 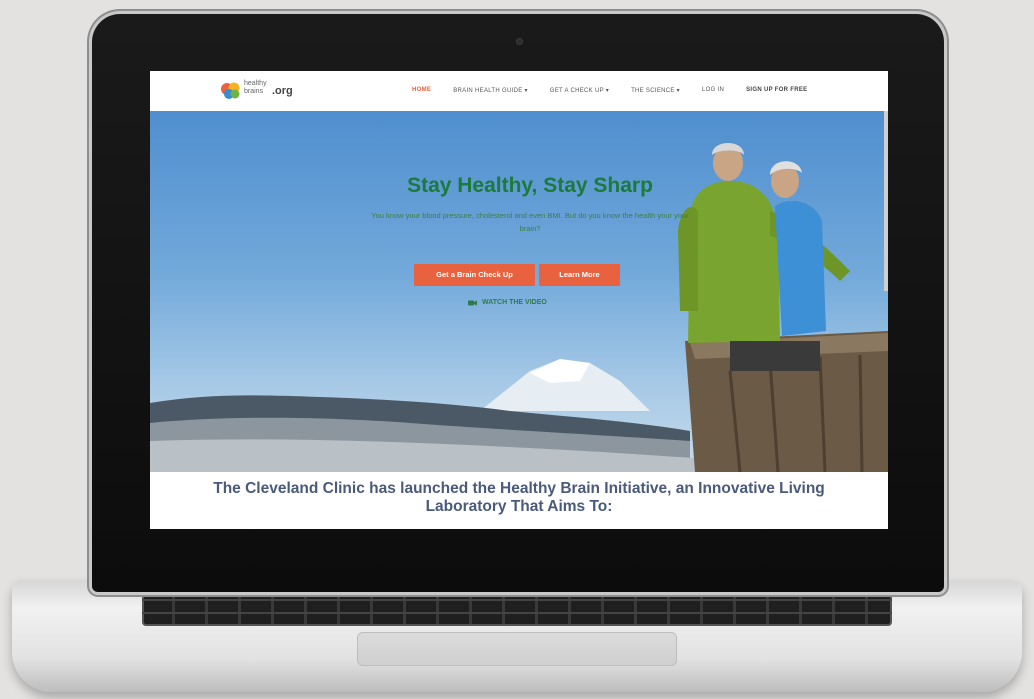 I want to click on webcam-icon, so click(x=519, y=41).